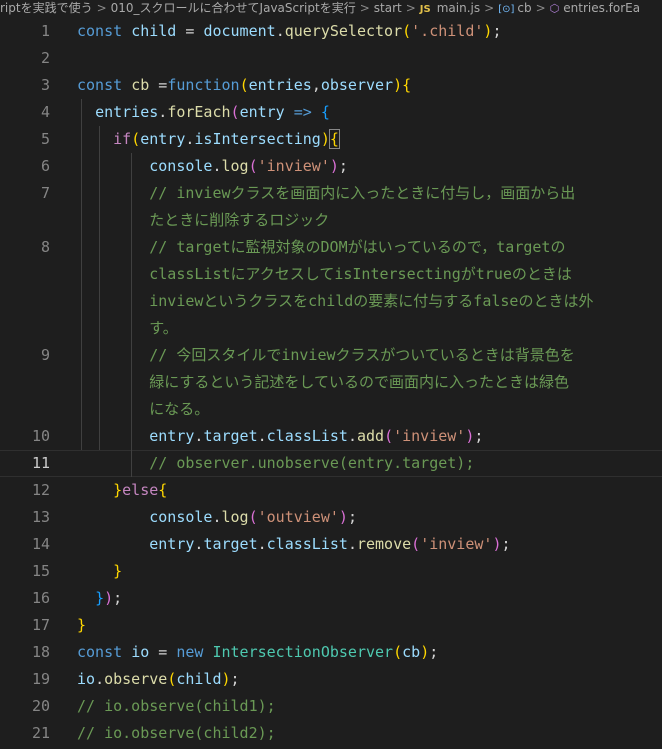 This screenshot has width=662, height=749. What do you see at coordinates (489, 8) in the screenshot?
I see `chevron-right-icon: >` at bounding box center [489, 8].